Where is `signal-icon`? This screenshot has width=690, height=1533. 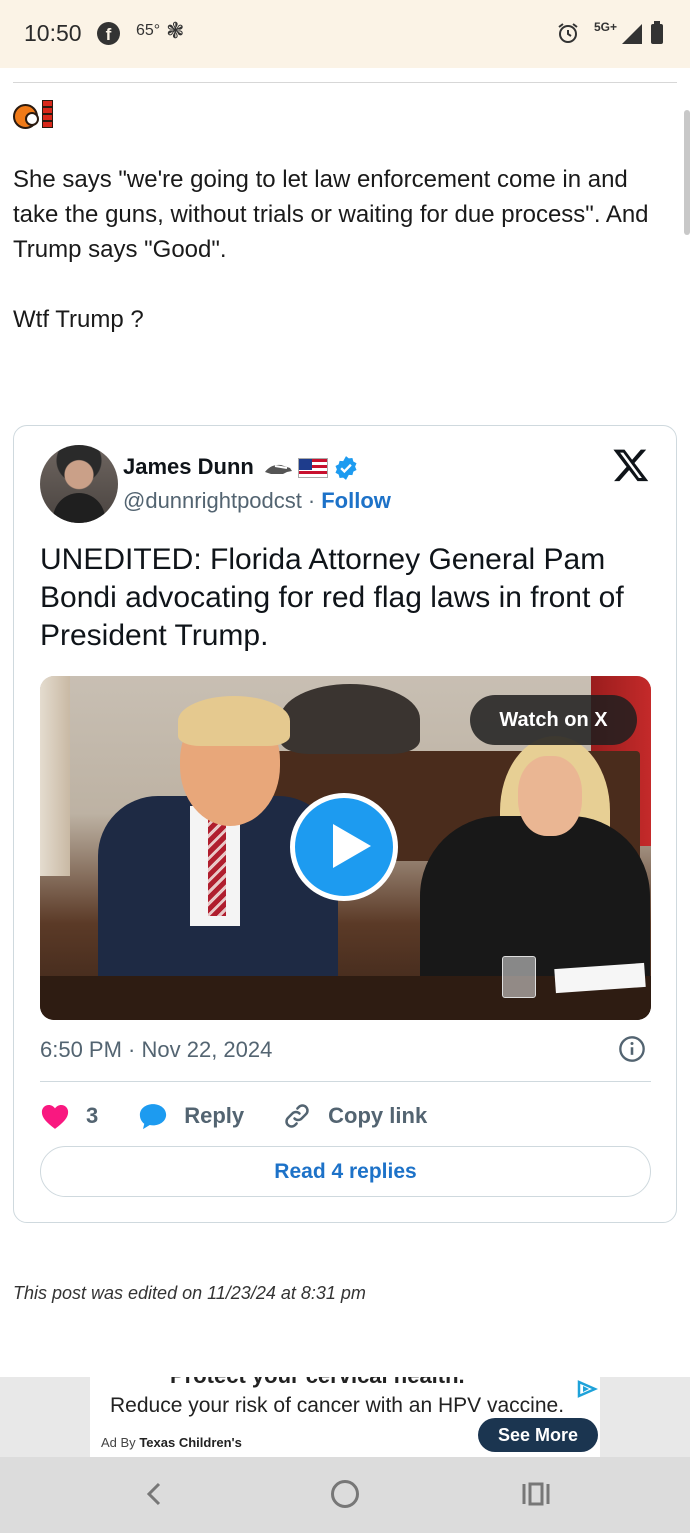
signal-icon is located at coordinates (632, 34).